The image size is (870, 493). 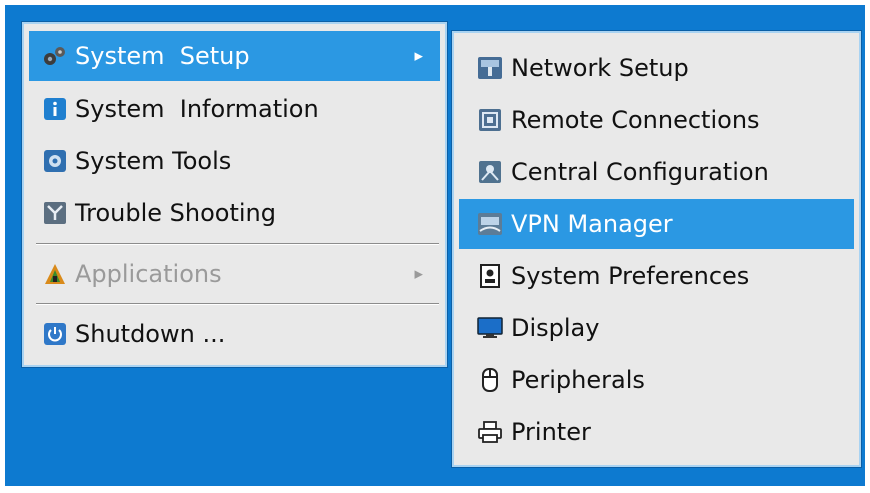 I want to click on submenu-item-label: Display, so click(x=555, y=328).